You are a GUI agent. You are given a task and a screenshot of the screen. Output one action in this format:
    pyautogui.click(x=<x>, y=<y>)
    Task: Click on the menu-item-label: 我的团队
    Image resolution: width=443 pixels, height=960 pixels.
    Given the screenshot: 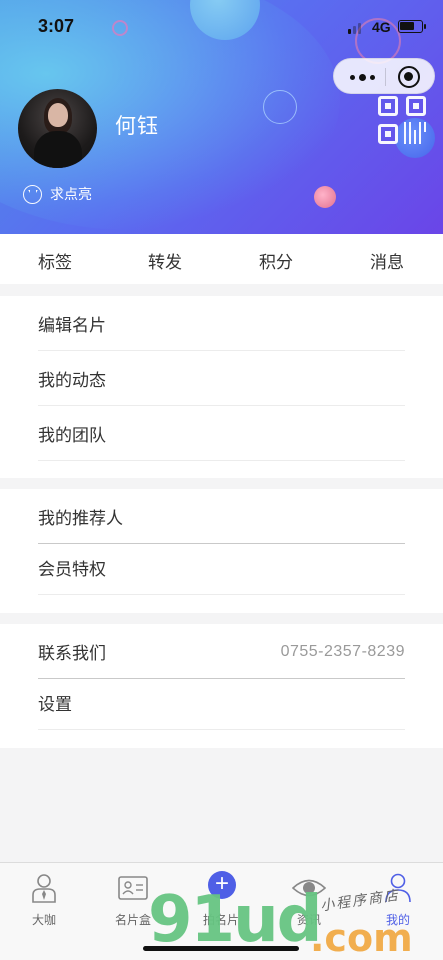 What is the action you would take?
    pyautogui.click(x=72, y=435)
    